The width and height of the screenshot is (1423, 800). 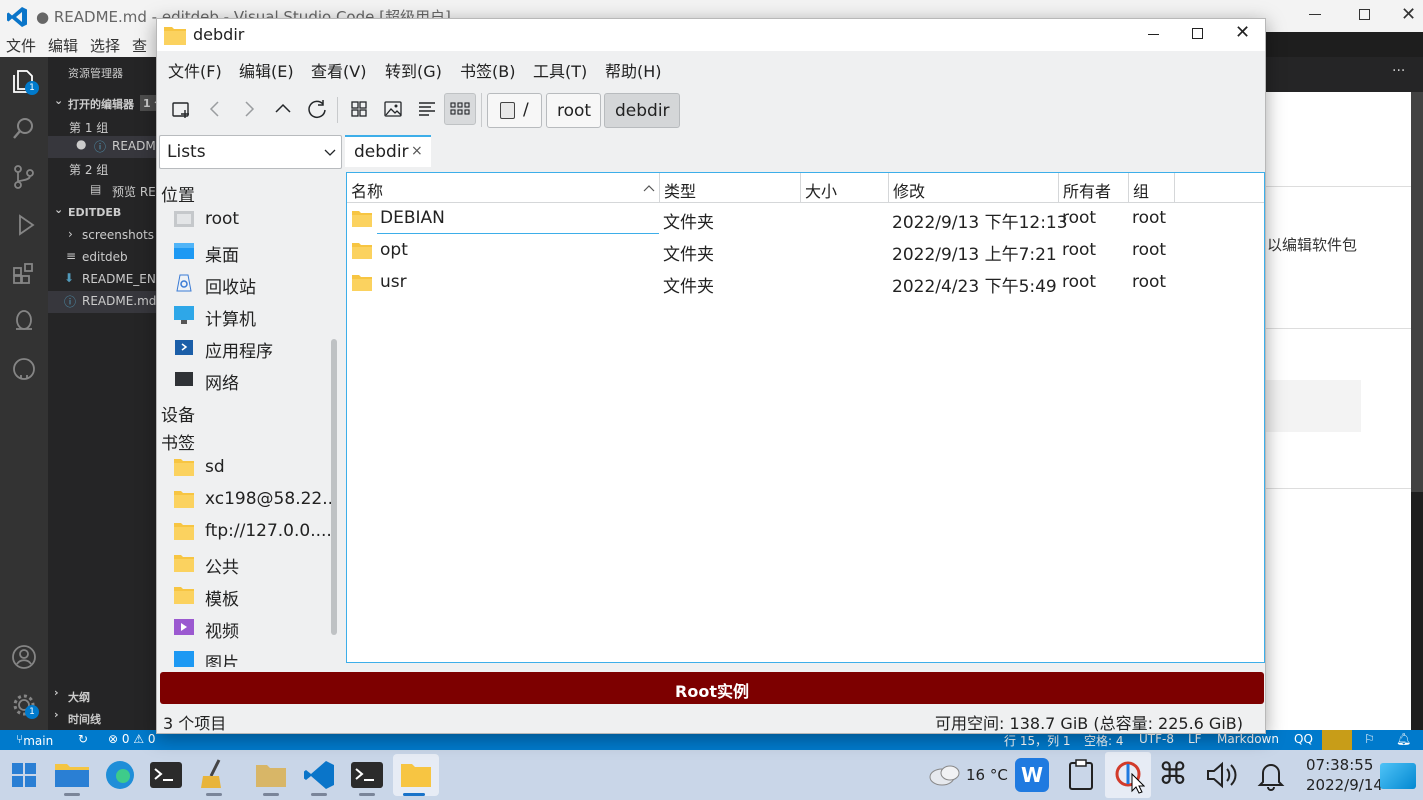 What do you see at coordinates (215, 109) in the screenshot?
I see `back-button` at bounding box center [215, 109].